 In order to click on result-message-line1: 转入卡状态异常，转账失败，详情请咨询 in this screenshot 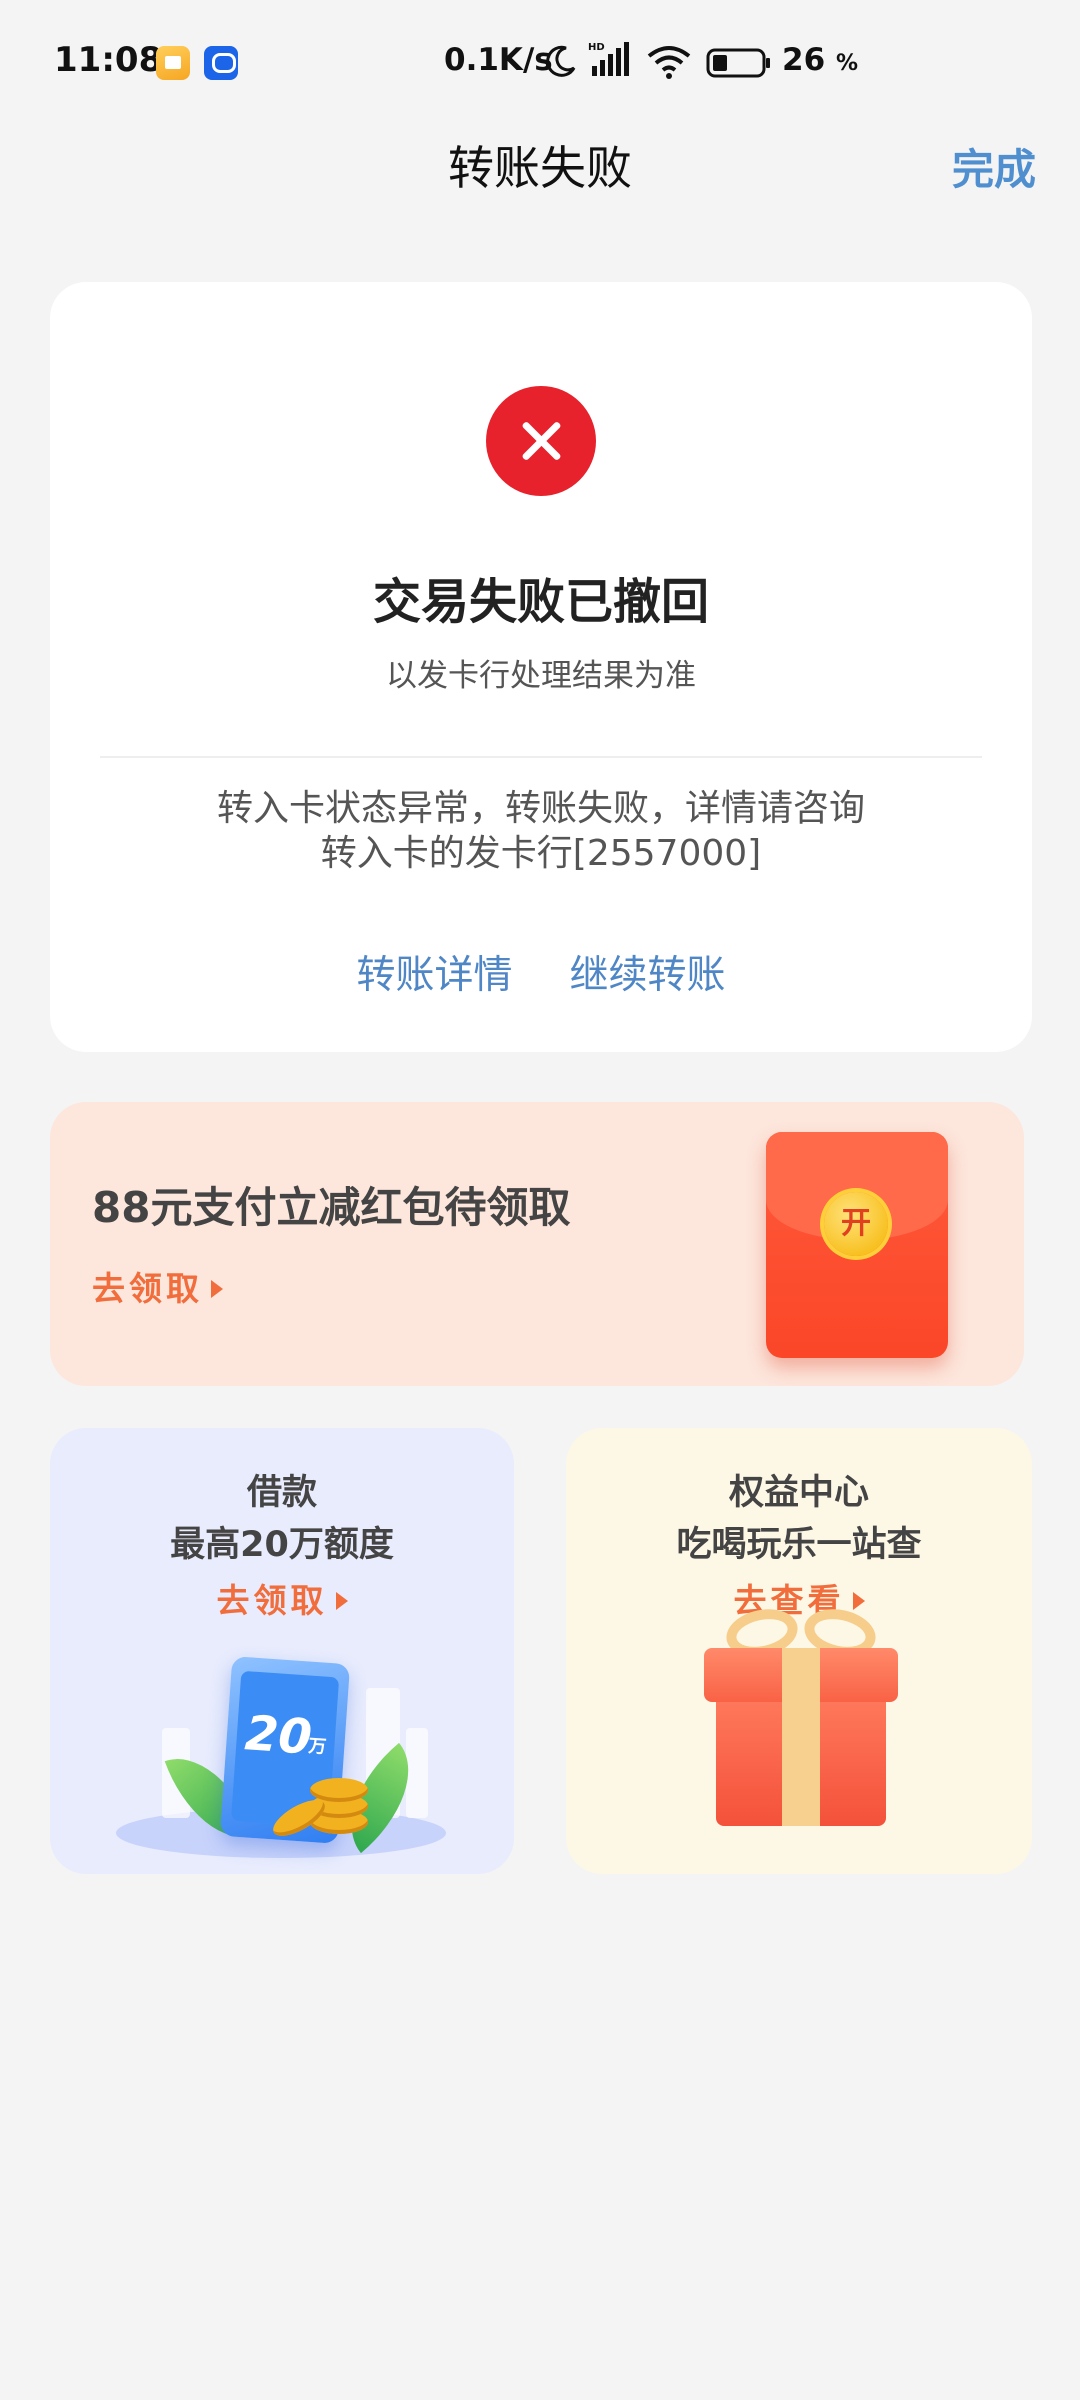, I will do `click(540, 808)`.